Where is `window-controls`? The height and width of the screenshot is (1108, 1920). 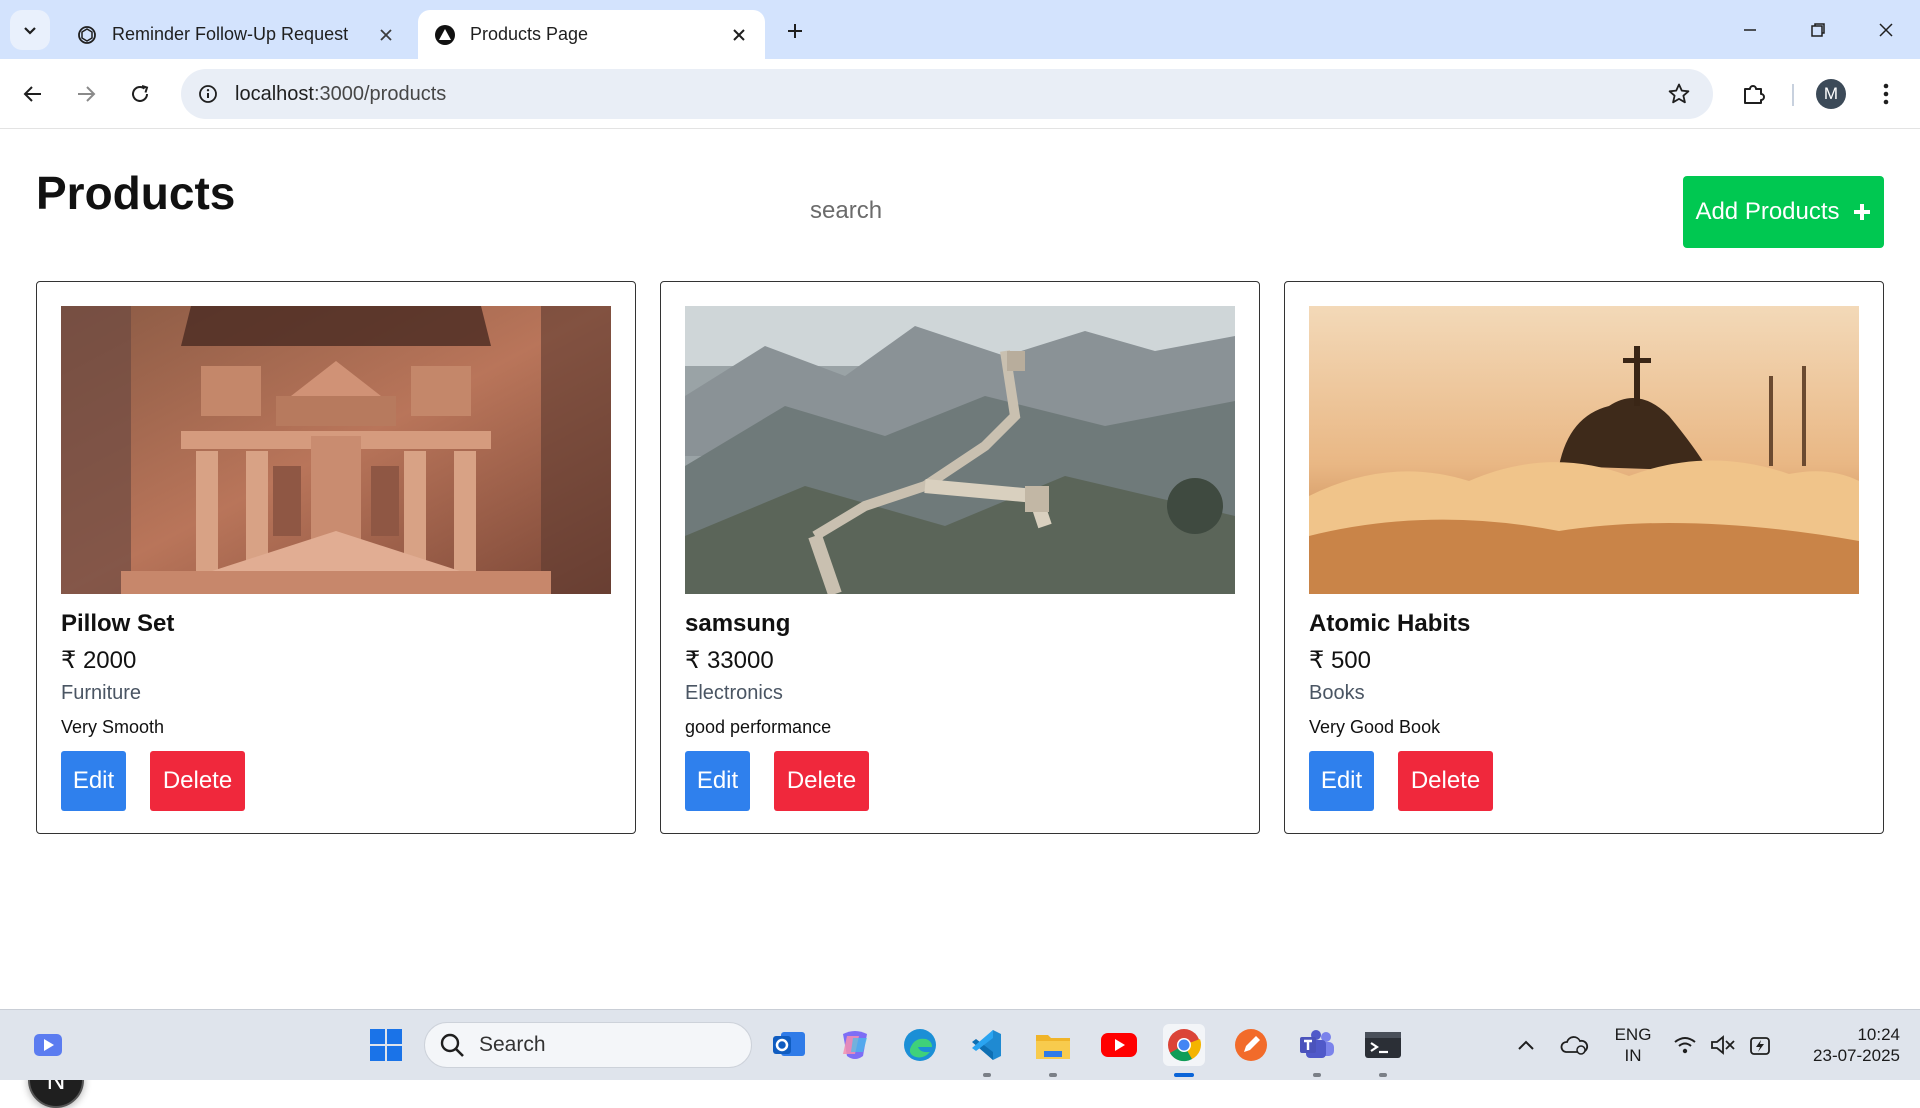 window-controls is located at coordinates (1818, 29).